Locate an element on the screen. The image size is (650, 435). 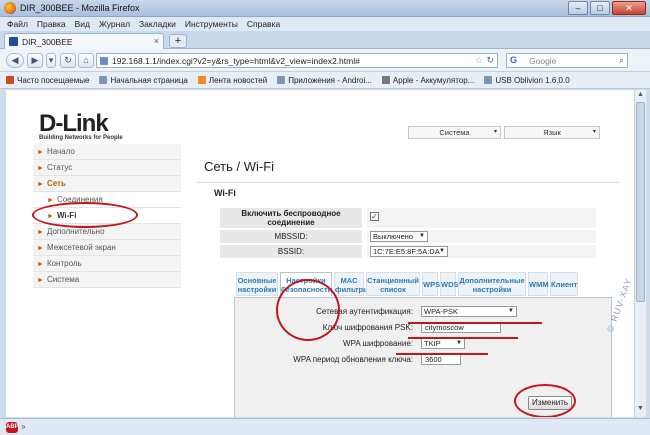
section-title: Wi-Fi is located at coordinates (225, 193).